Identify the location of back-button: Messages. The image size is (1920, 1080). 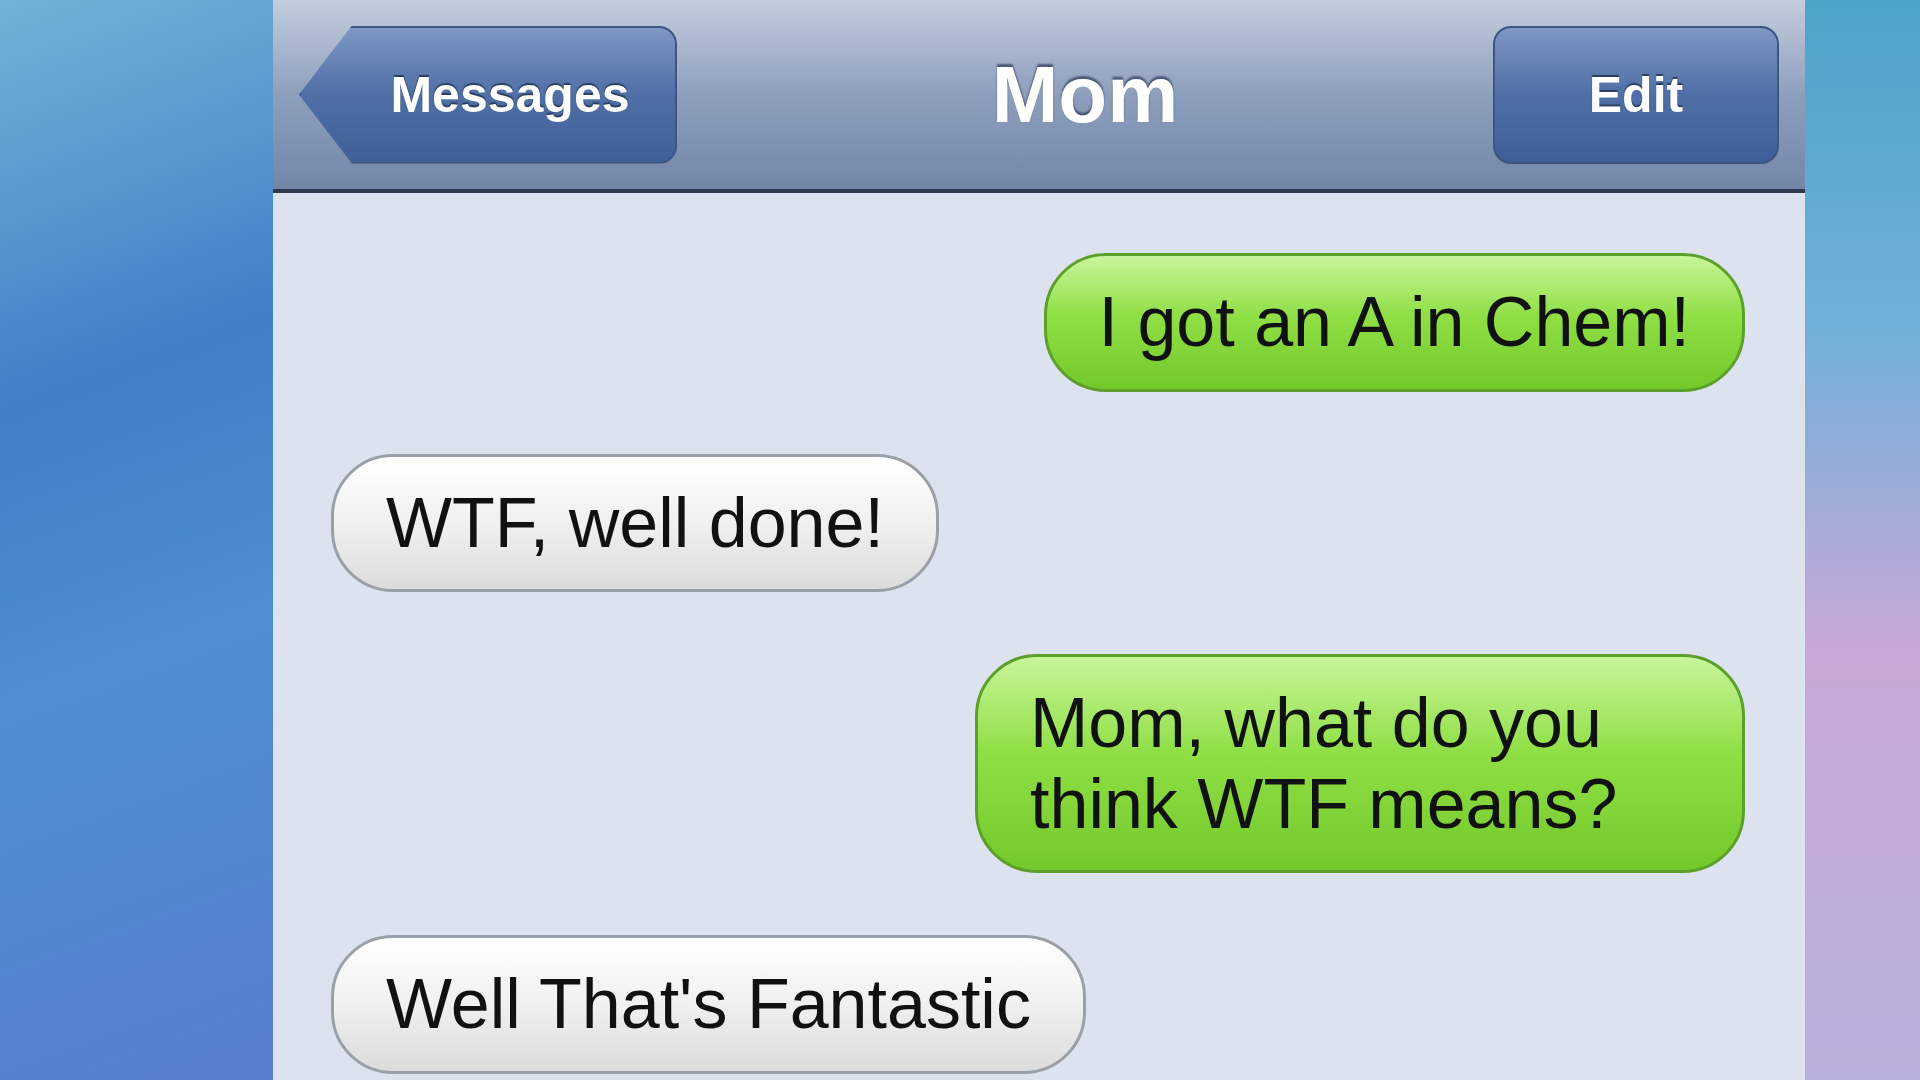
(488, 94).